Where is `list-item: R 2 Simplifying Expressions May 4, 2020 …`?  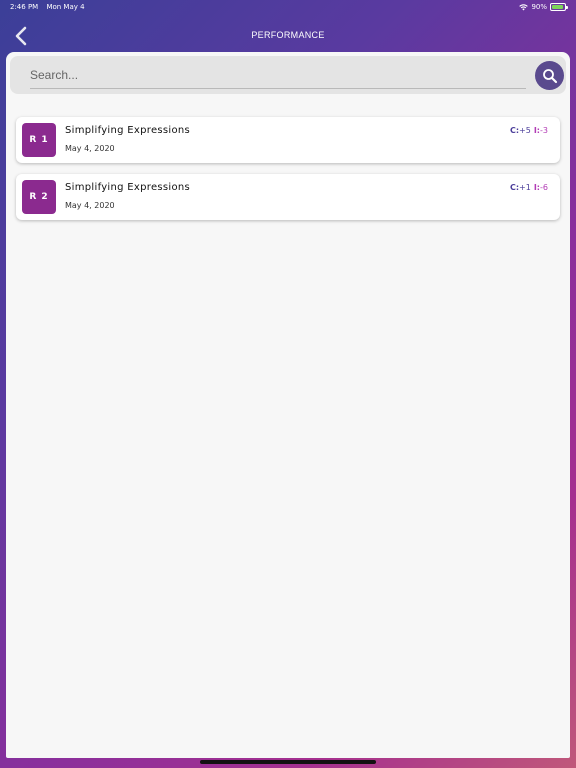 list-item: R 2 Simplifying Expressions May 4, 2020 … is located at coordinates (288, 197).